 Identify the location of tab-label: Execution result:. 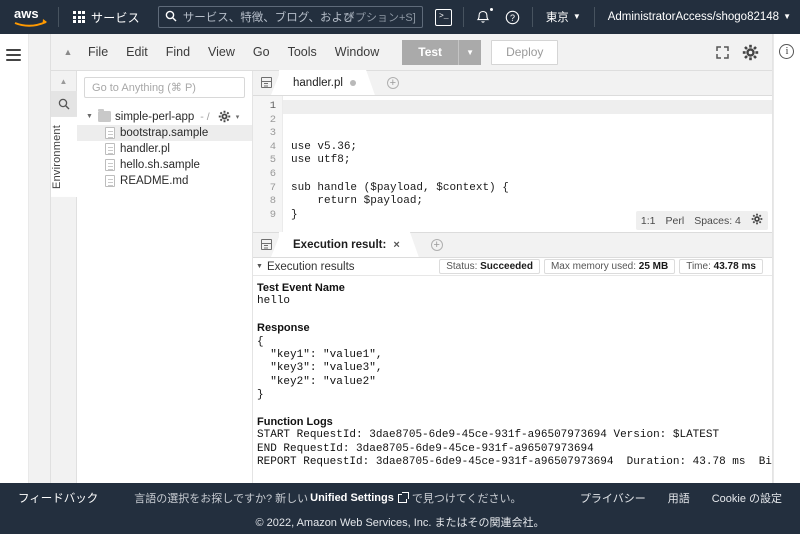
(340, 244).